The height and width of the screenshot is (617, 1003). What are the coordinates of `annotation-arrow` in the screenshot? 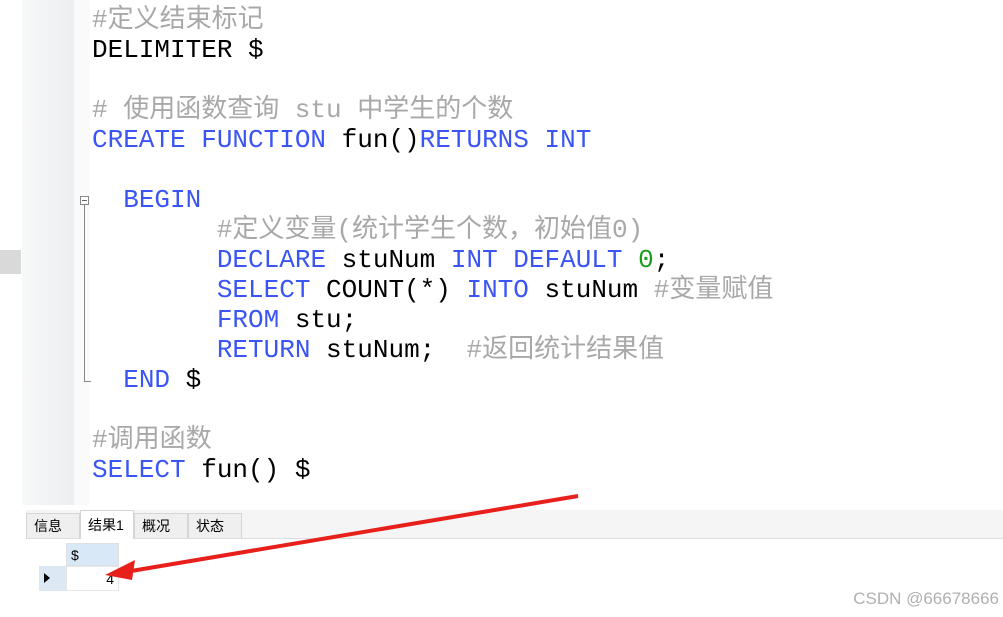 It's located at (342, 537).